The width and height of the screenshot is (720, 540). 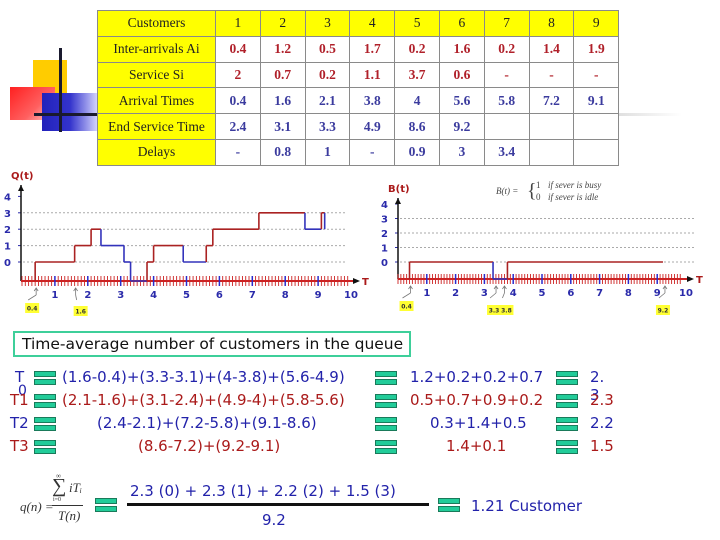 What do you see at coordinates (32, 309) in the screenshot?
I see `annotation-label: 0.4` at bounding box center [32, 309].